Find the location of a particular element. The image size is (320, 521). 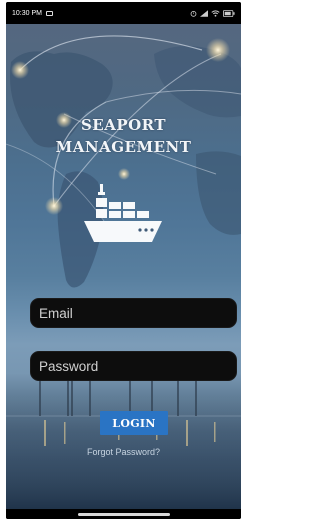

home-indicator is located at coordinates (123, 514).